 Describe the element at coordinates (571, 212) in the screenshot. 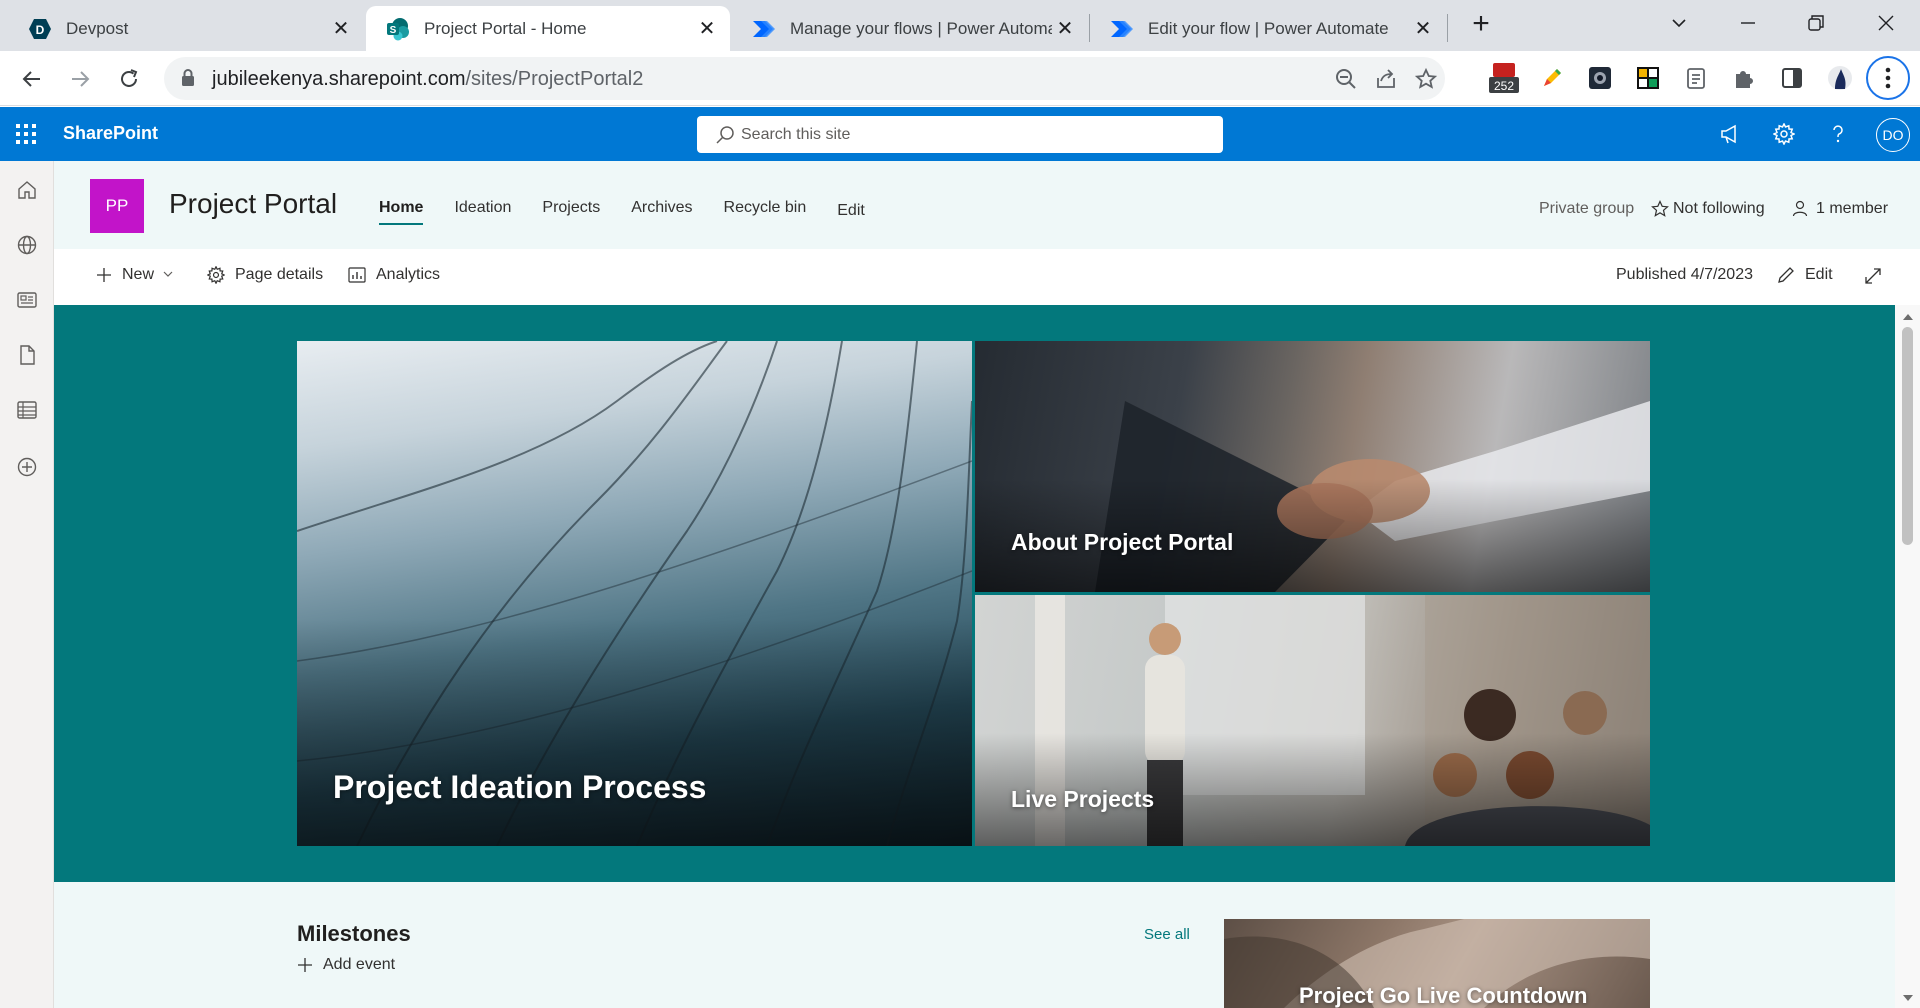

I see `nav-projects: Projects` at that location.